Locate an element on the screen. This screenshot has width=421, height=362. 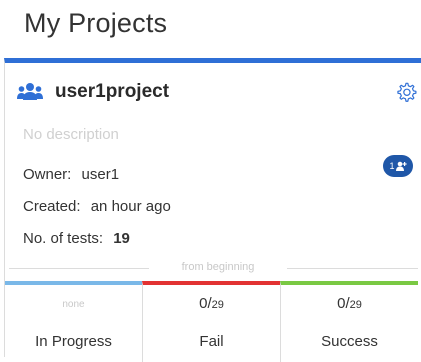
stat-success: 0/29 Success is located at coordinates (349, 321).